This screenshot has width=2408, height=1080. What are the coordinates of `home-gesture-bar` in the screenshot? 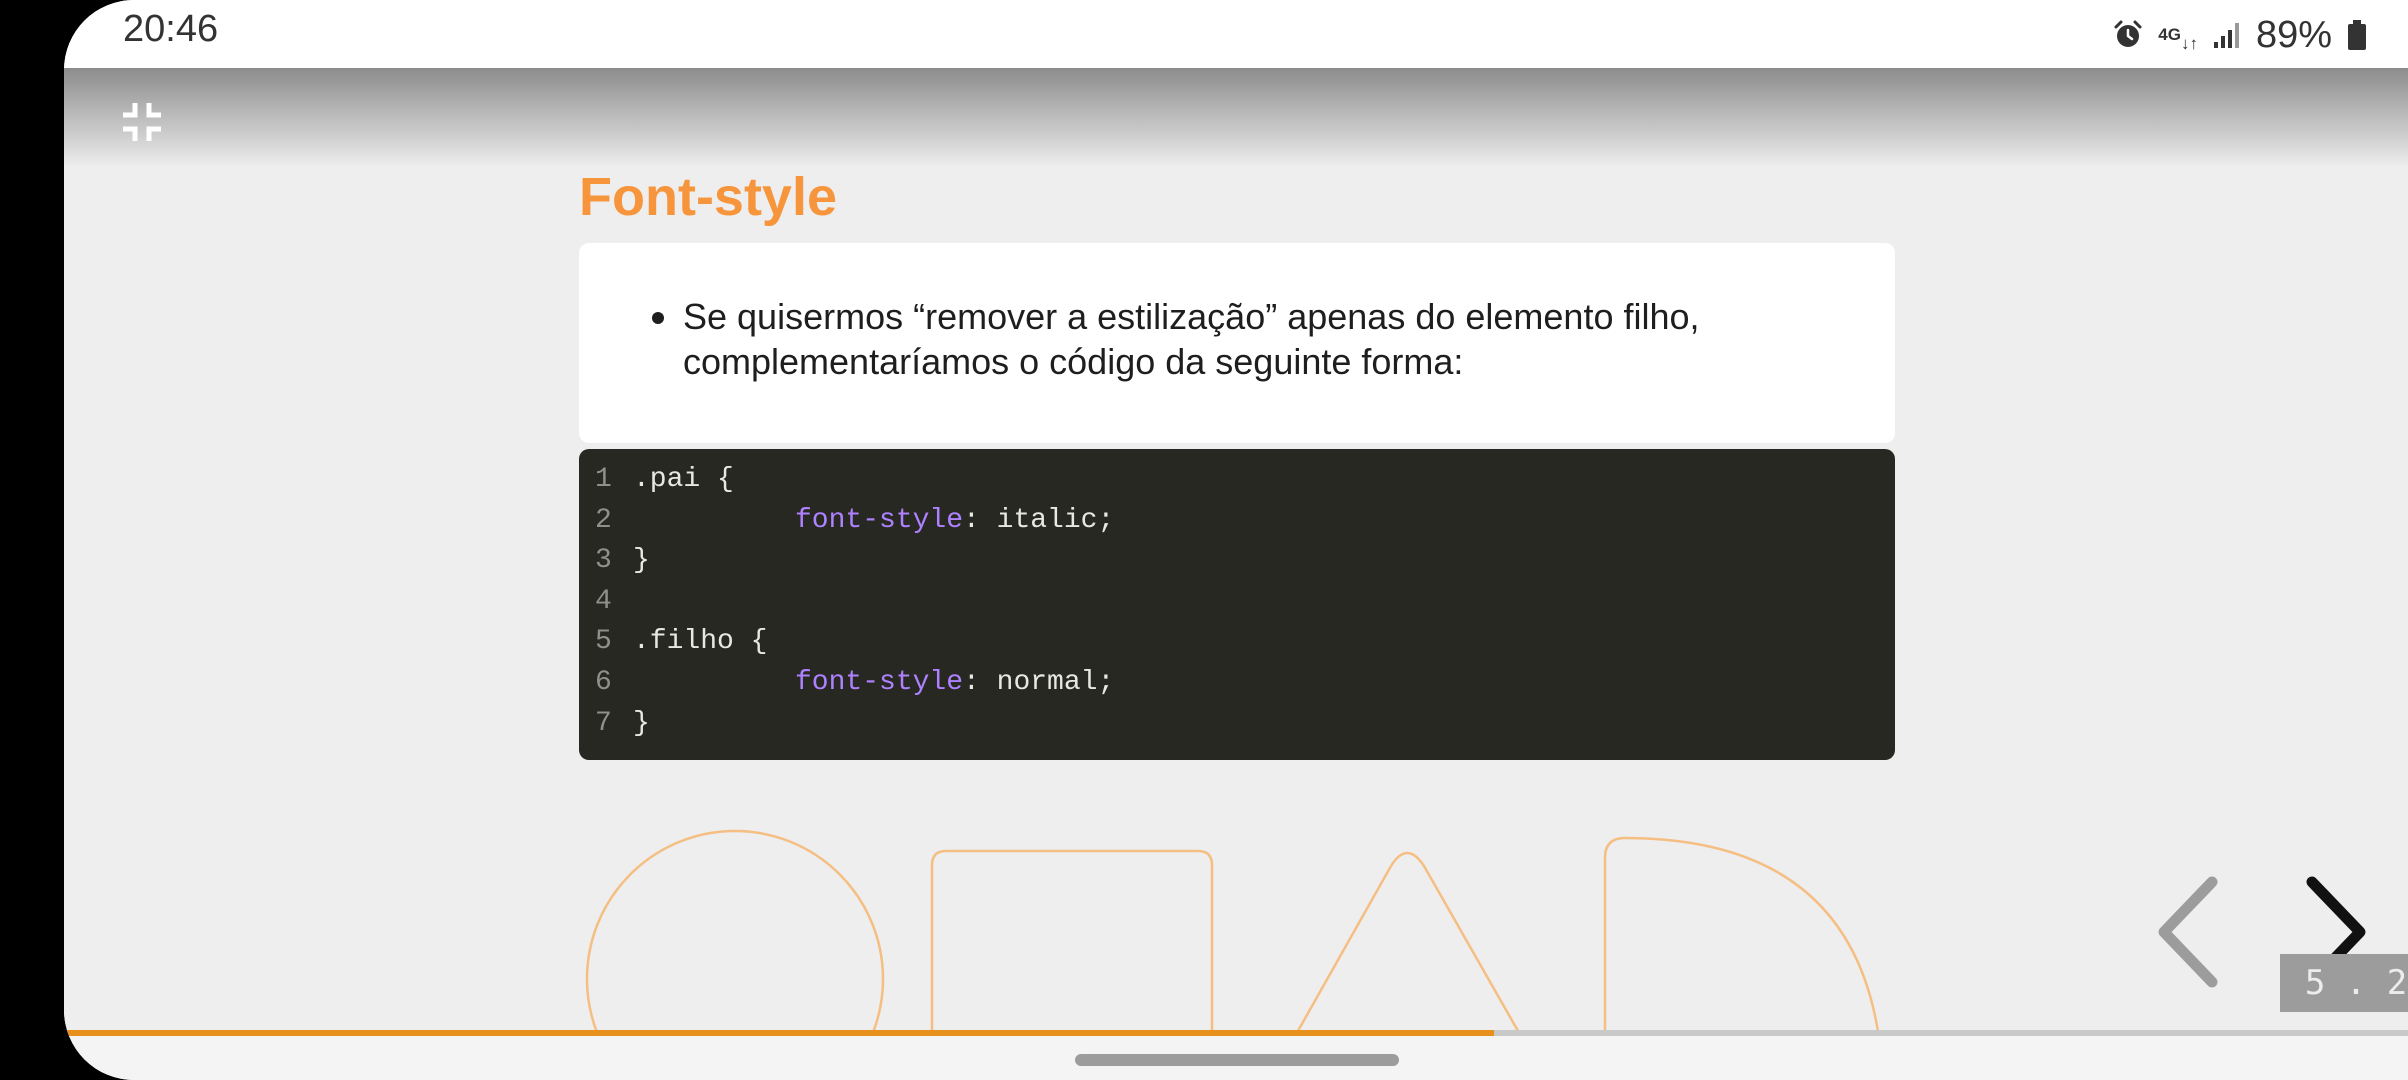 It's located at (1237, 1060).